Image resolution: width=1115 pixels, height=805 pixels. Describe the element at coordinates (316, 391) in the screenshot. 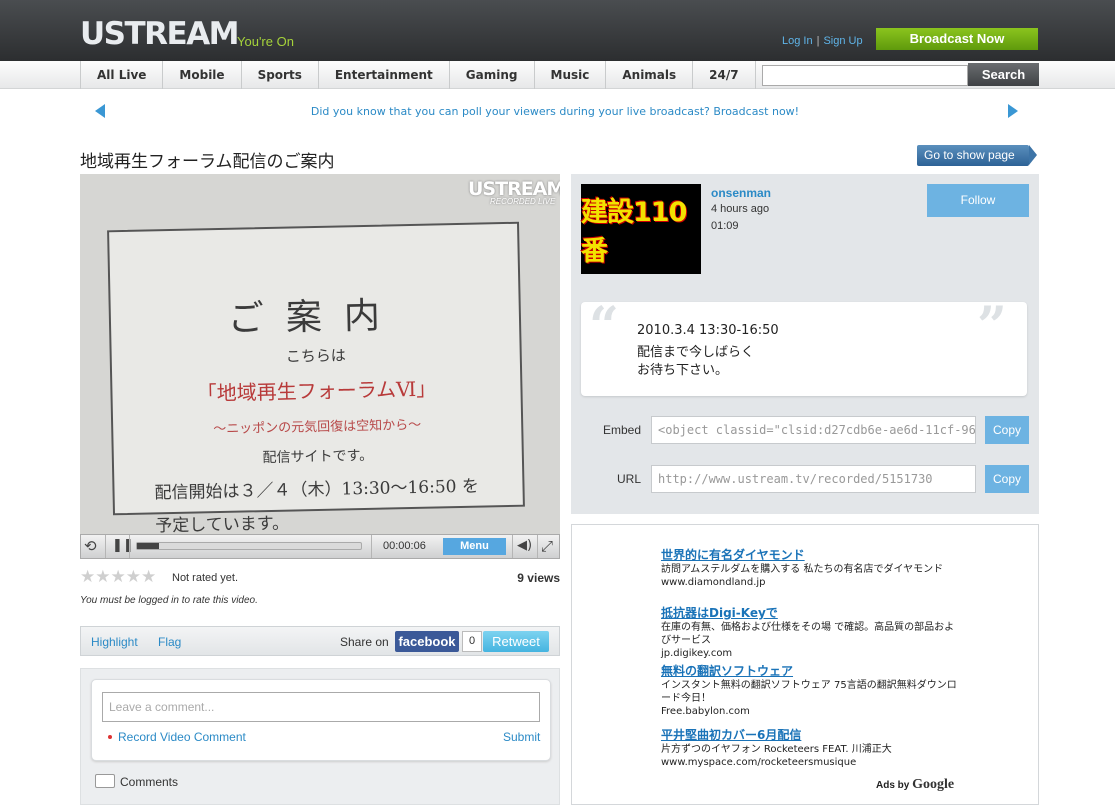

I see `frame-forum-title: 「地域再生フォーラムⅥ」` at that location.